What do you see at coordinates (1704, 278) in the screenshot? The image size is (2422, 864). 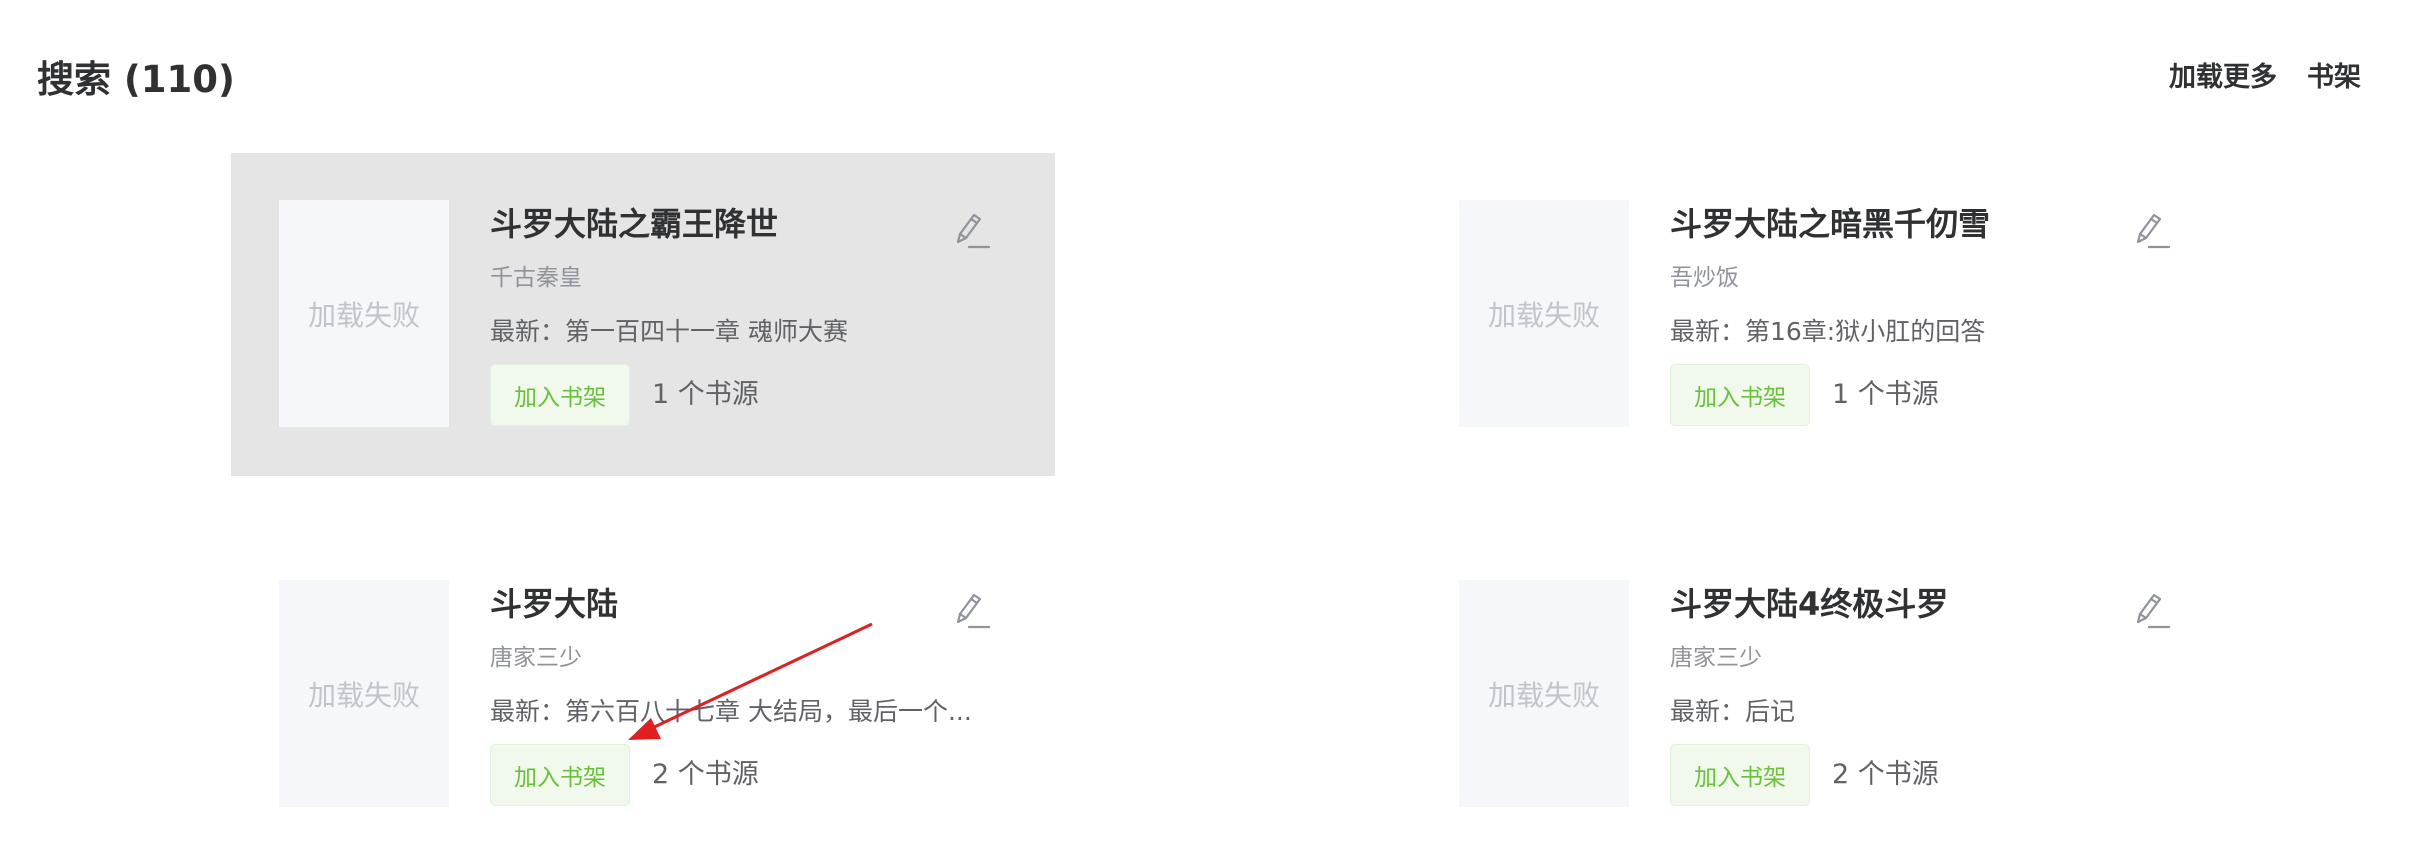 I see `book-author: 吾炒饭` at bounding box center [1704, 278].